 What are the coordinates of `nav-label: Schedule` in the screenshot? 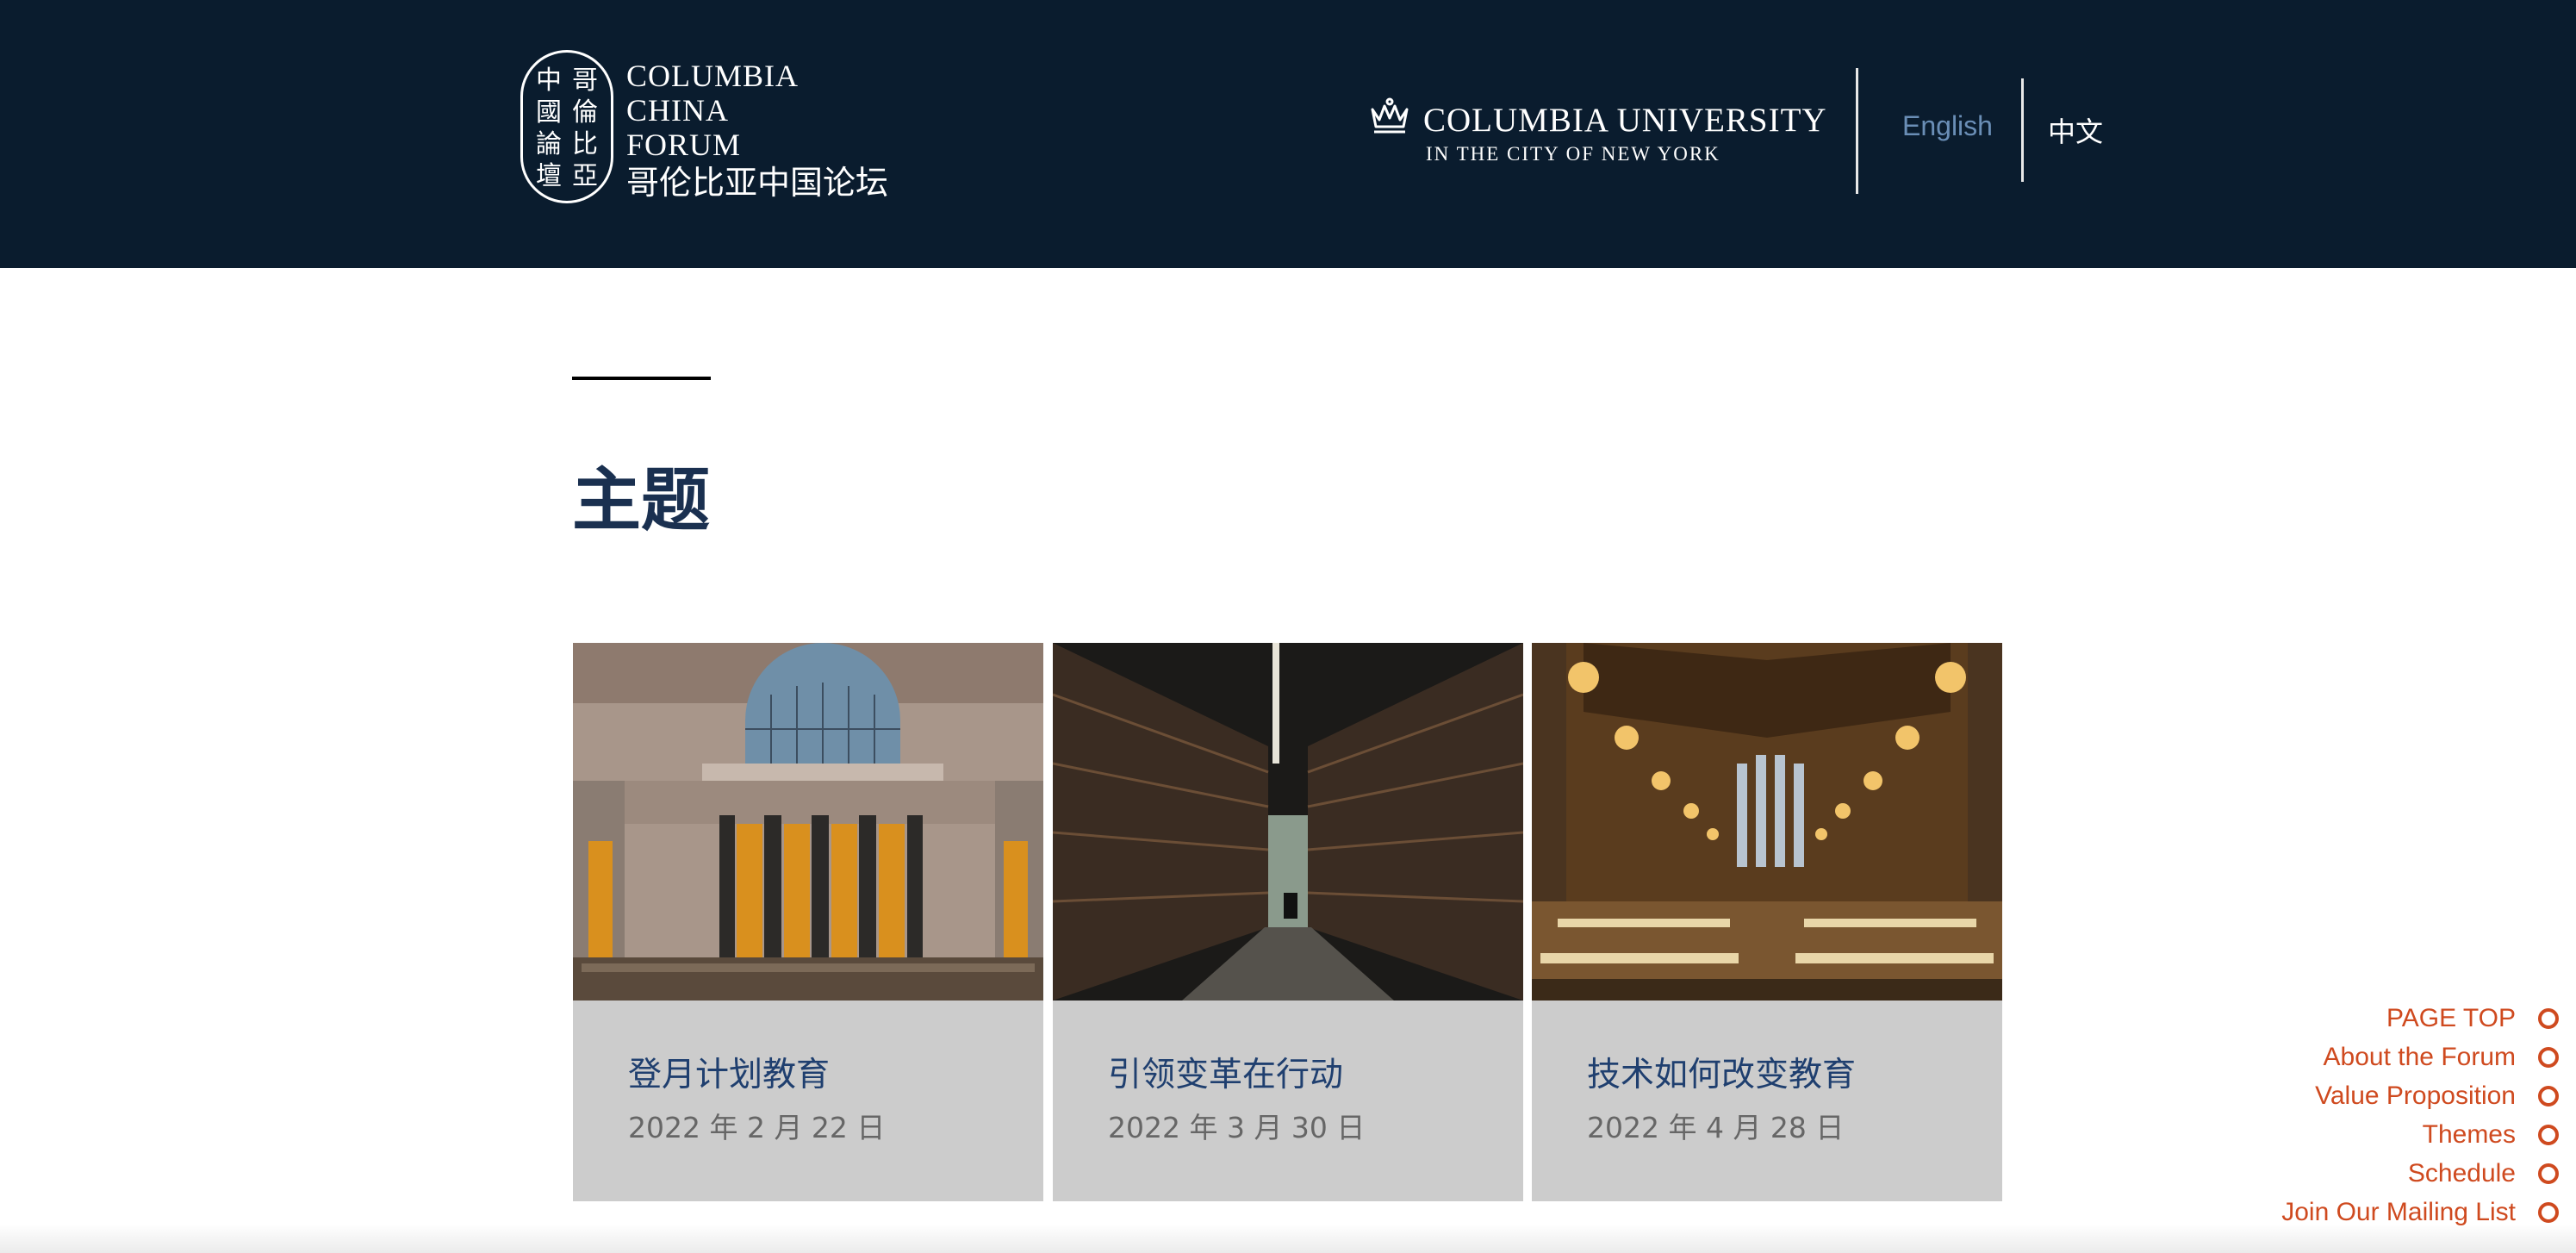 It's located at (2462, 1174).